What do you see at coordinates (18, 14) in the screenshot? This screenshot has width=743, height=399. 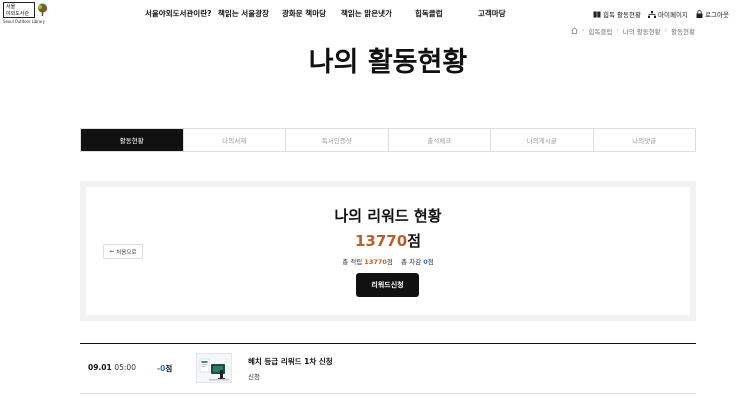 I see `logo-text-line2: 야외도서관` at bounding box center [18, 14].